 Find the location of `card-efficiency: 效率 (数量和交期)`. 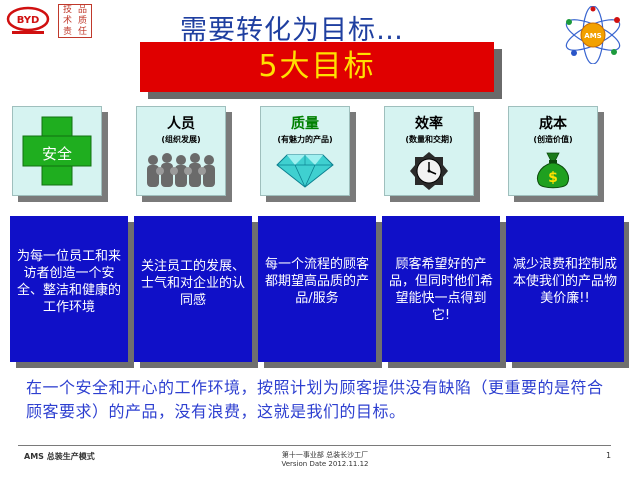

card-efficiency: 效率 (数量和交期) is located at coordinates (429, 151).